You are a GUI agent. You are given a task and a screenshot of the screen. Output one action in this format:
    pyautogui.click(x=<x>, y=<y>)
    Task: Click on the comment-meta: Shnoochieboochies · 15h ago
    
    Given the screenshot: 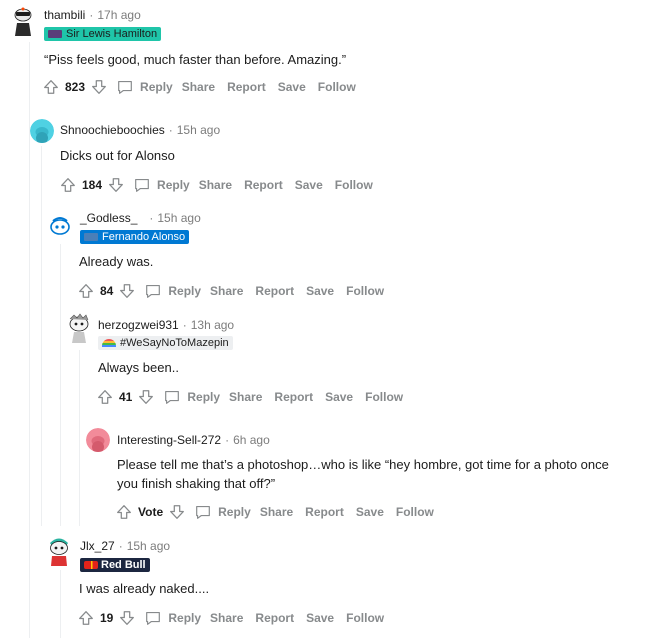 What is the action you would take?
    pyautogui.click(x=140, y=130)
    